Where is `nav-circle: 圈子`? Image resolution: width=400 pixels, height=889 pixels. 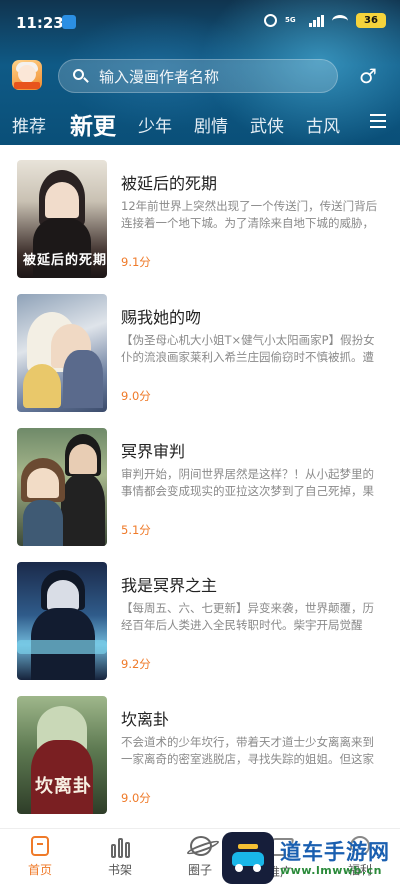
nav-circle: 圈子 is located at coordinates (200, 857).